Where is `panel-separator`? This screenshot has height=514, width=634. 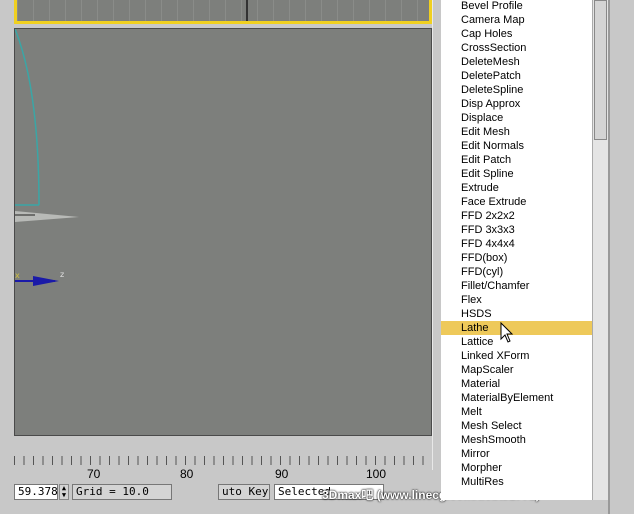 panel-separator is located at coordinates (436, 235).